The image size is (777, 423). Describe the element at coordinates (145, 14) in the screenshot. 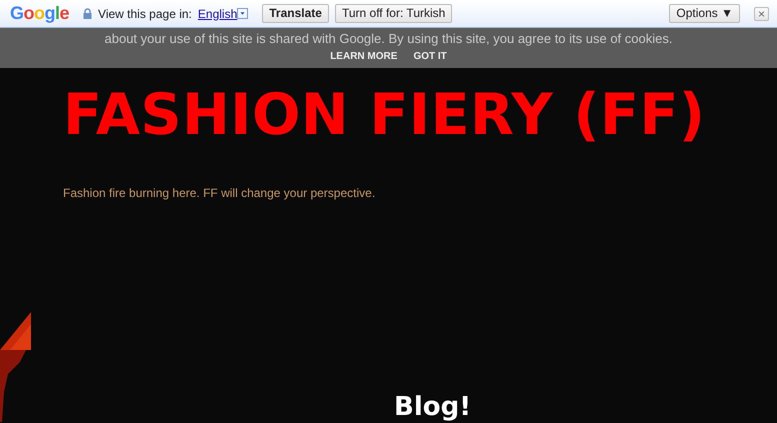

I see `translate-label: View this page in:` at that location.